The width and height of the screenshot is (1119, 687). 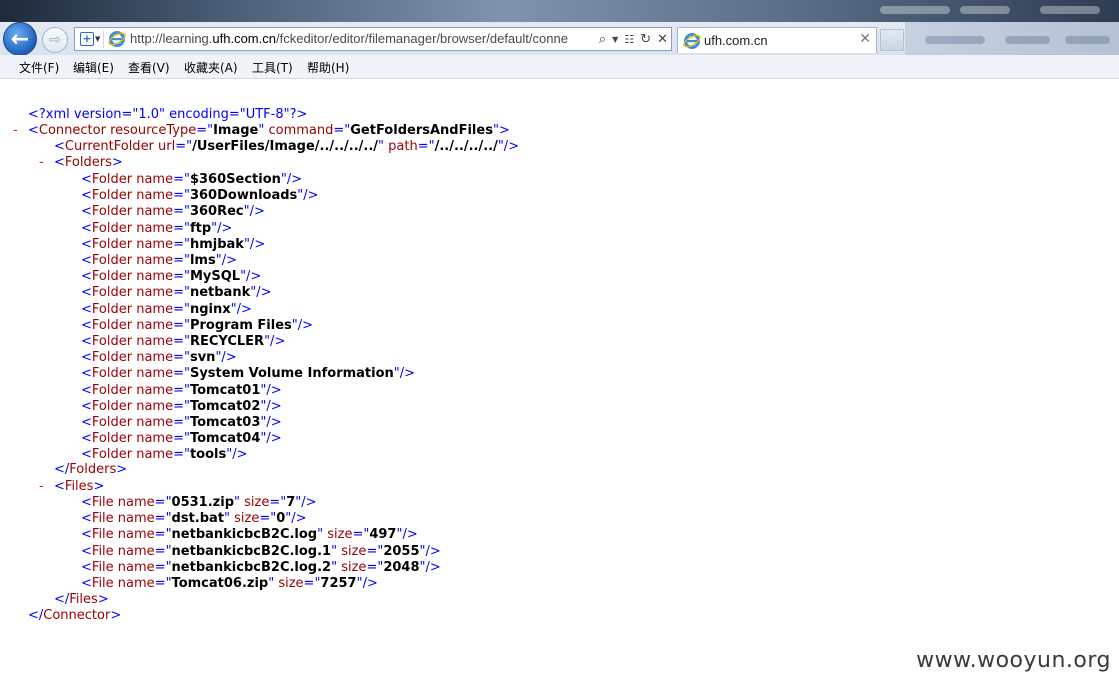 I want to click on folder-entry: <Folder name="360Rec"/>, so click(x=173, y=212).